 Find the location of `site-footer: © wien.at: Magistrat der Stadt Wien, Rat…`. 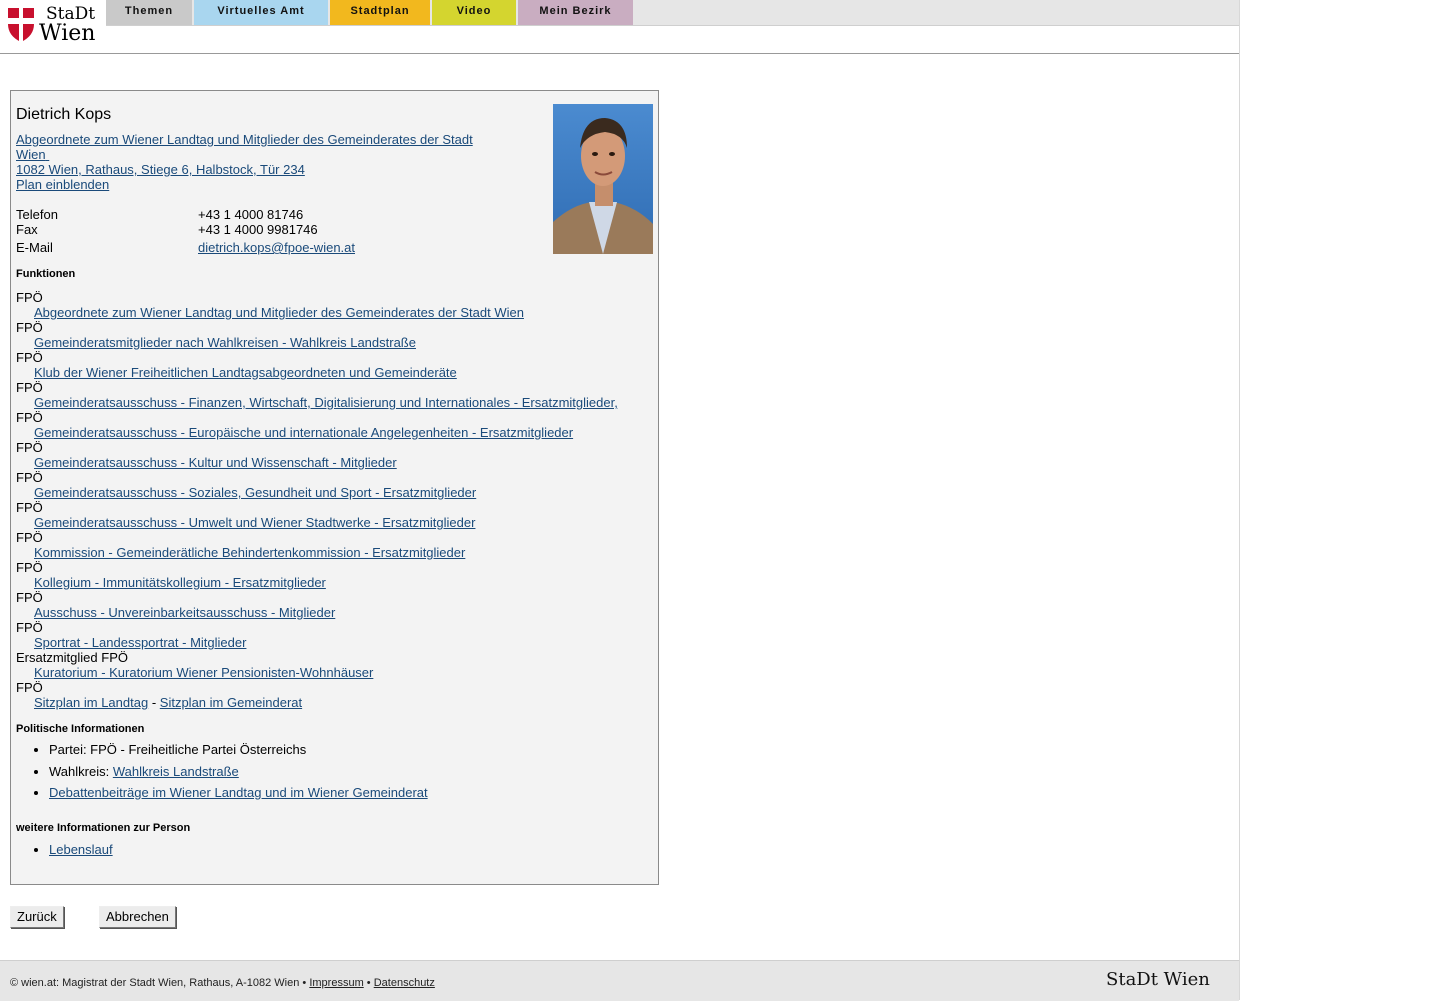

site-footer: © wien.at: Magistrat der Stadt Wien, Rat… is located at coordinates (619, 980).